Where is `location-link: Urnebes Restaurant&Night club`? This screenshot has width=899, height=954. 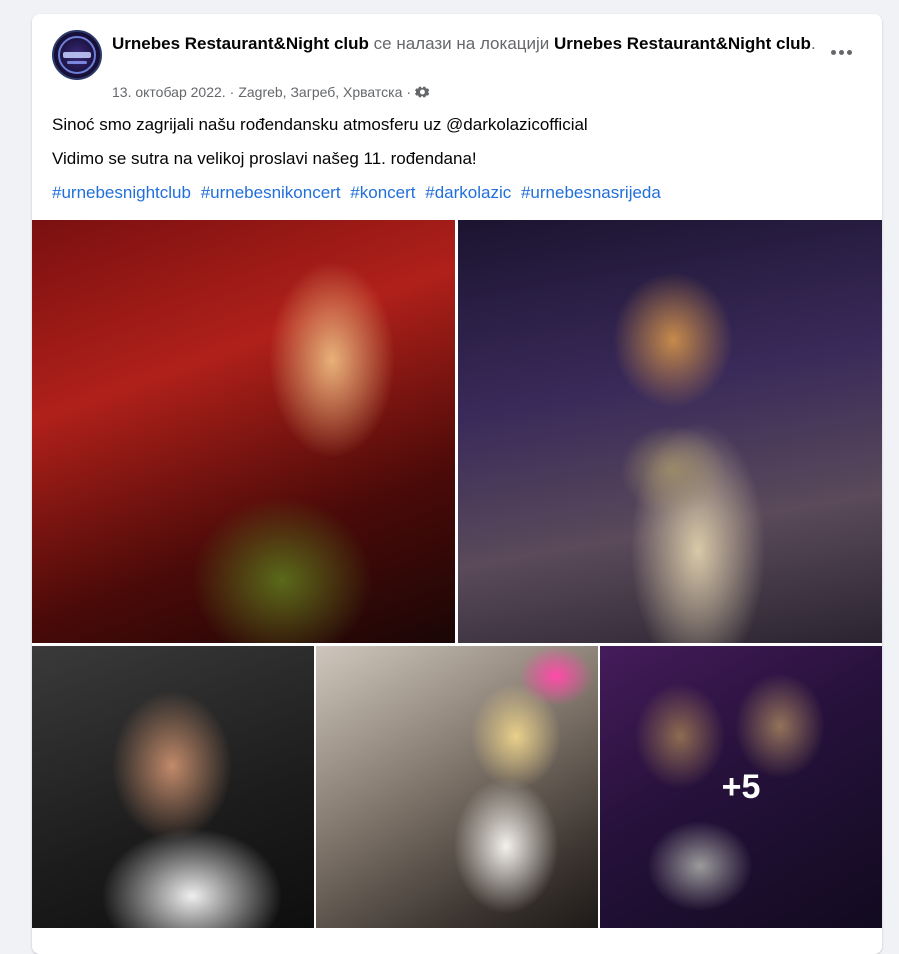 location-link: Urnebes Restaurant&Night club is located at coordinates (682, 43).